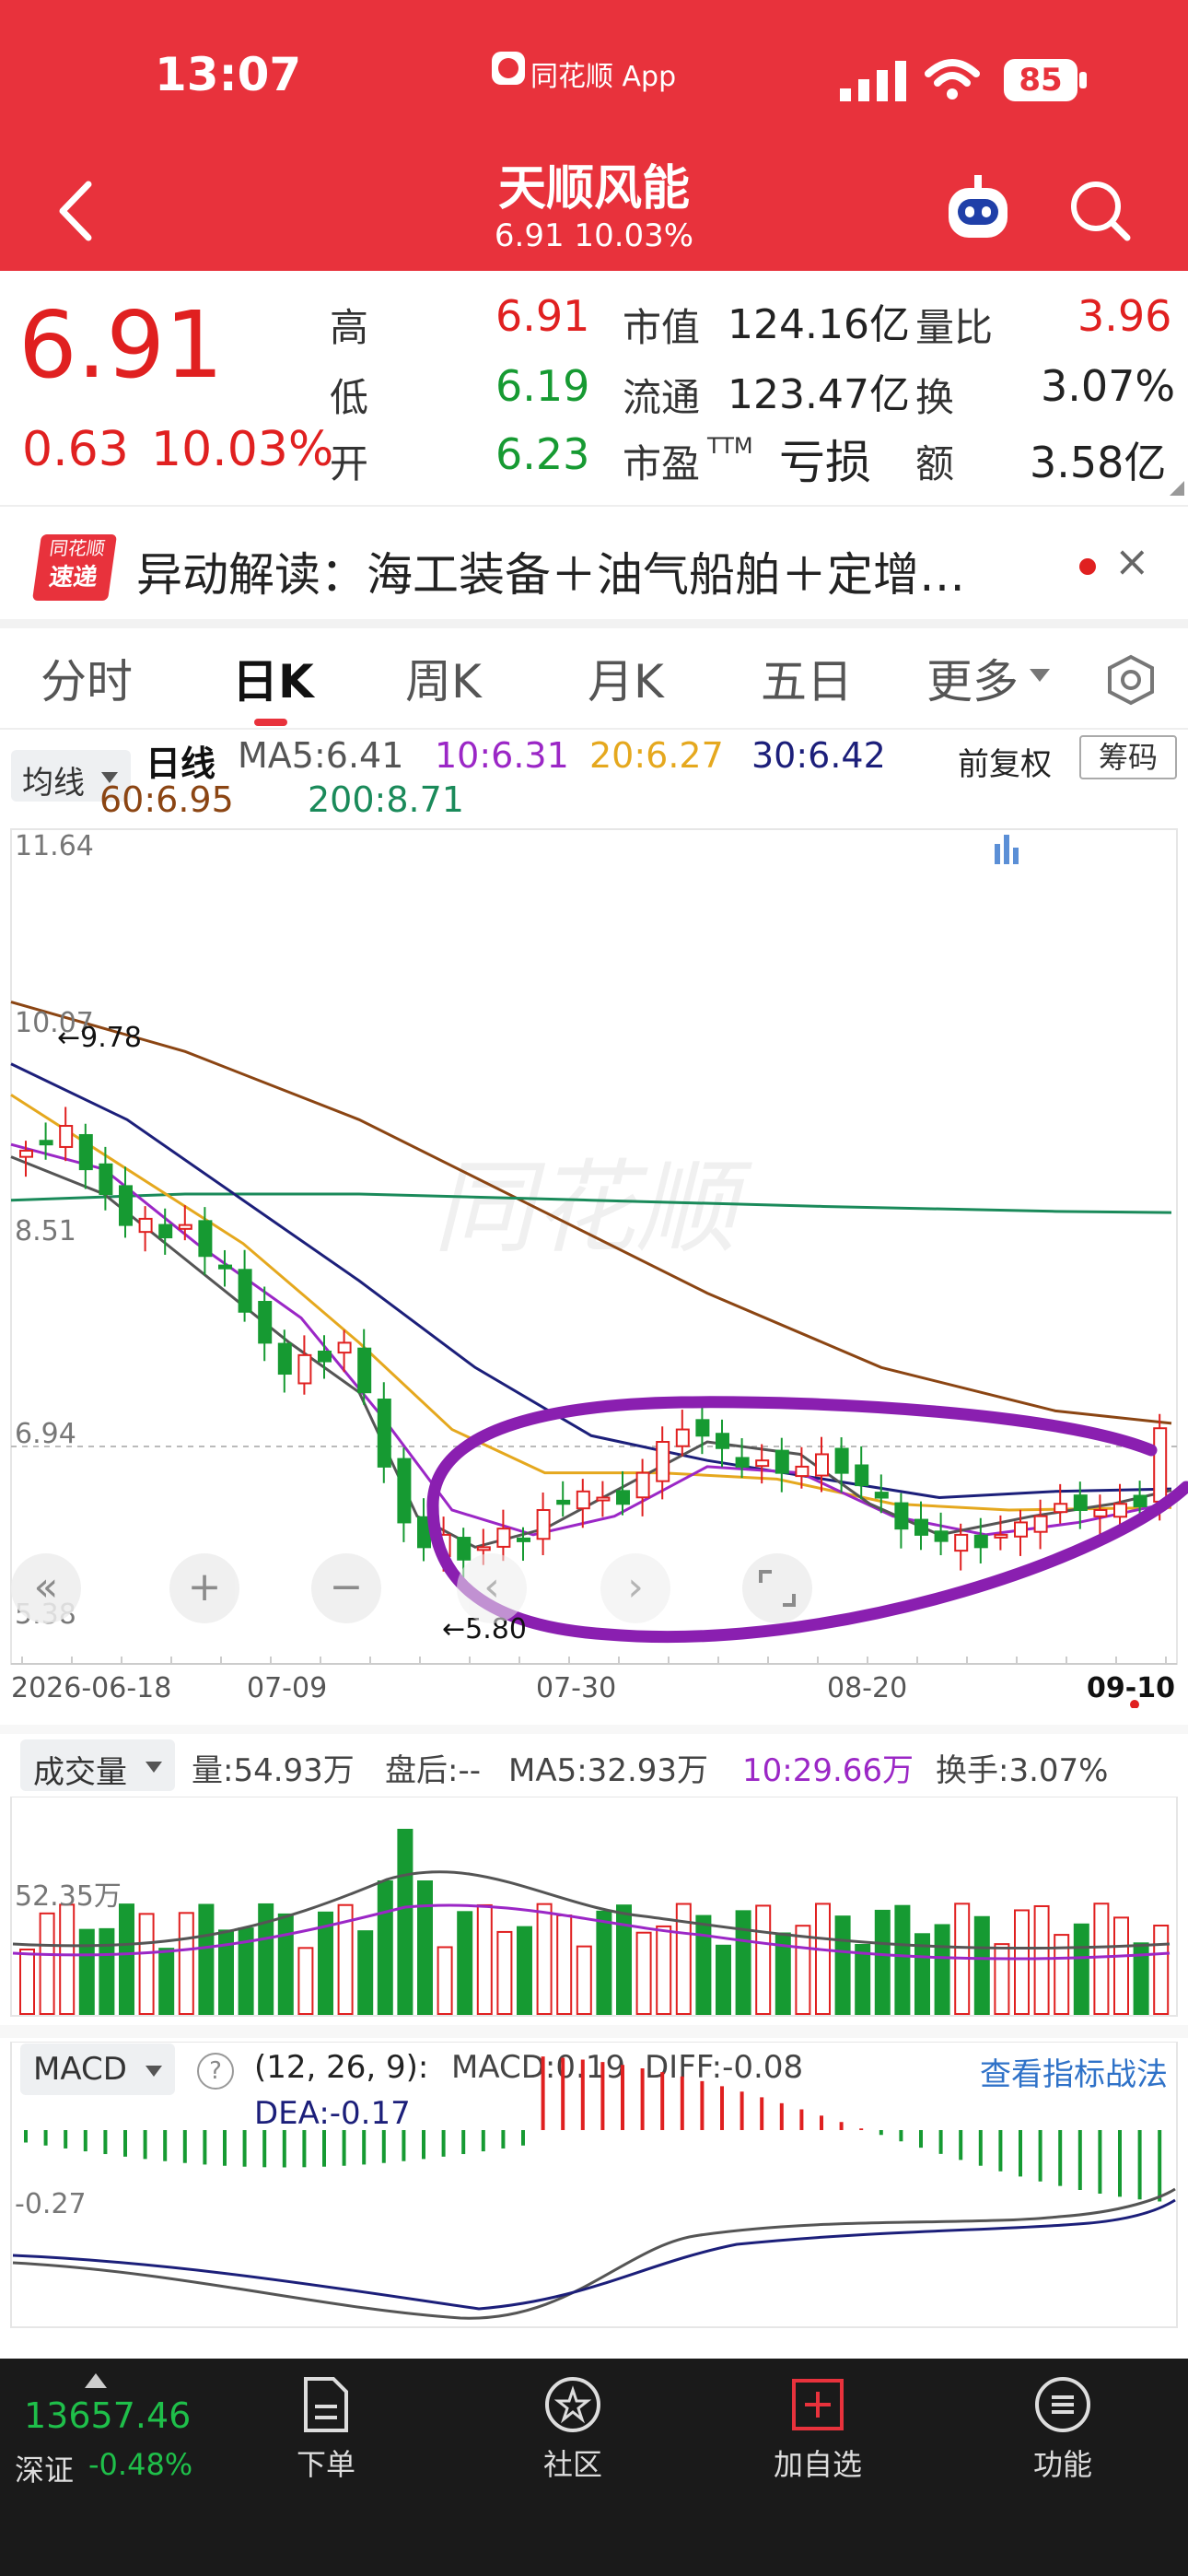 The image size is (1188, 2576). Describe the element at coordinates (594, 2185) in the screenshot. I see `macd-chart: -0.27` at that location.